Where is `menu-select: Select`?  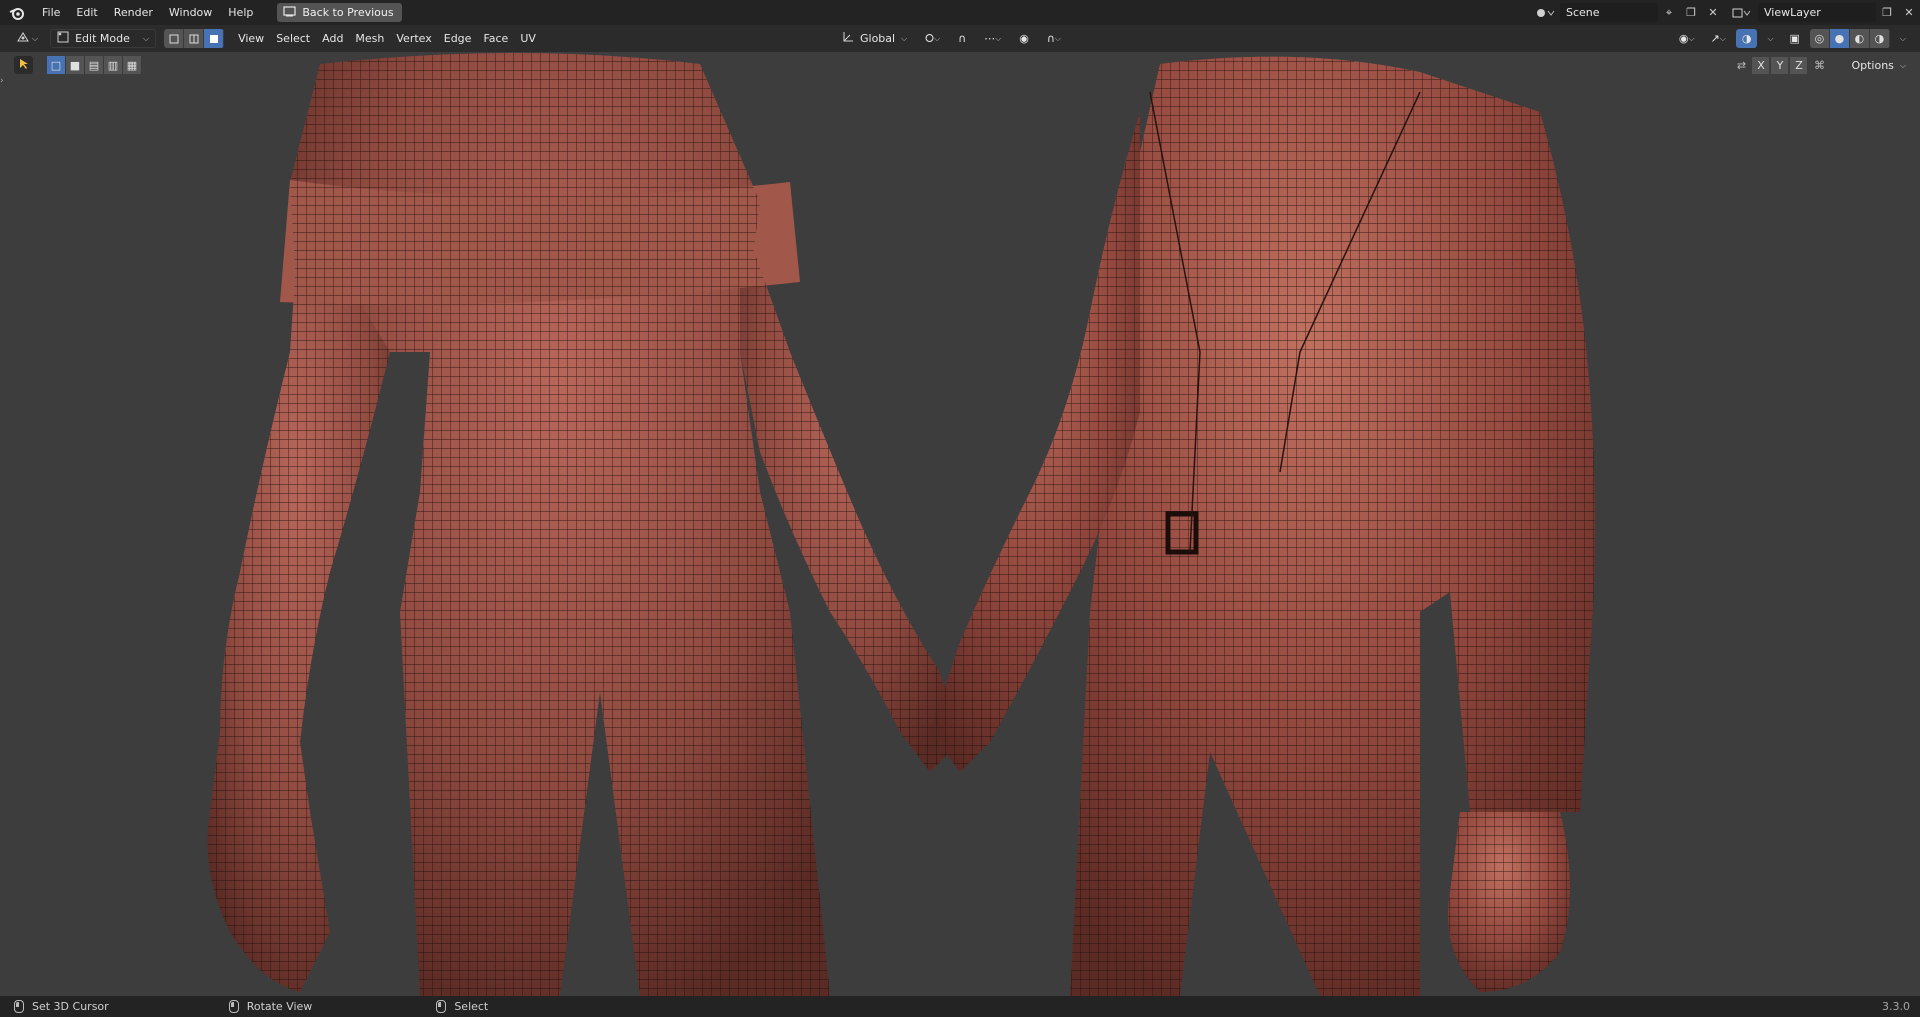 menu-select: Select is located at coordinates (293, 38).